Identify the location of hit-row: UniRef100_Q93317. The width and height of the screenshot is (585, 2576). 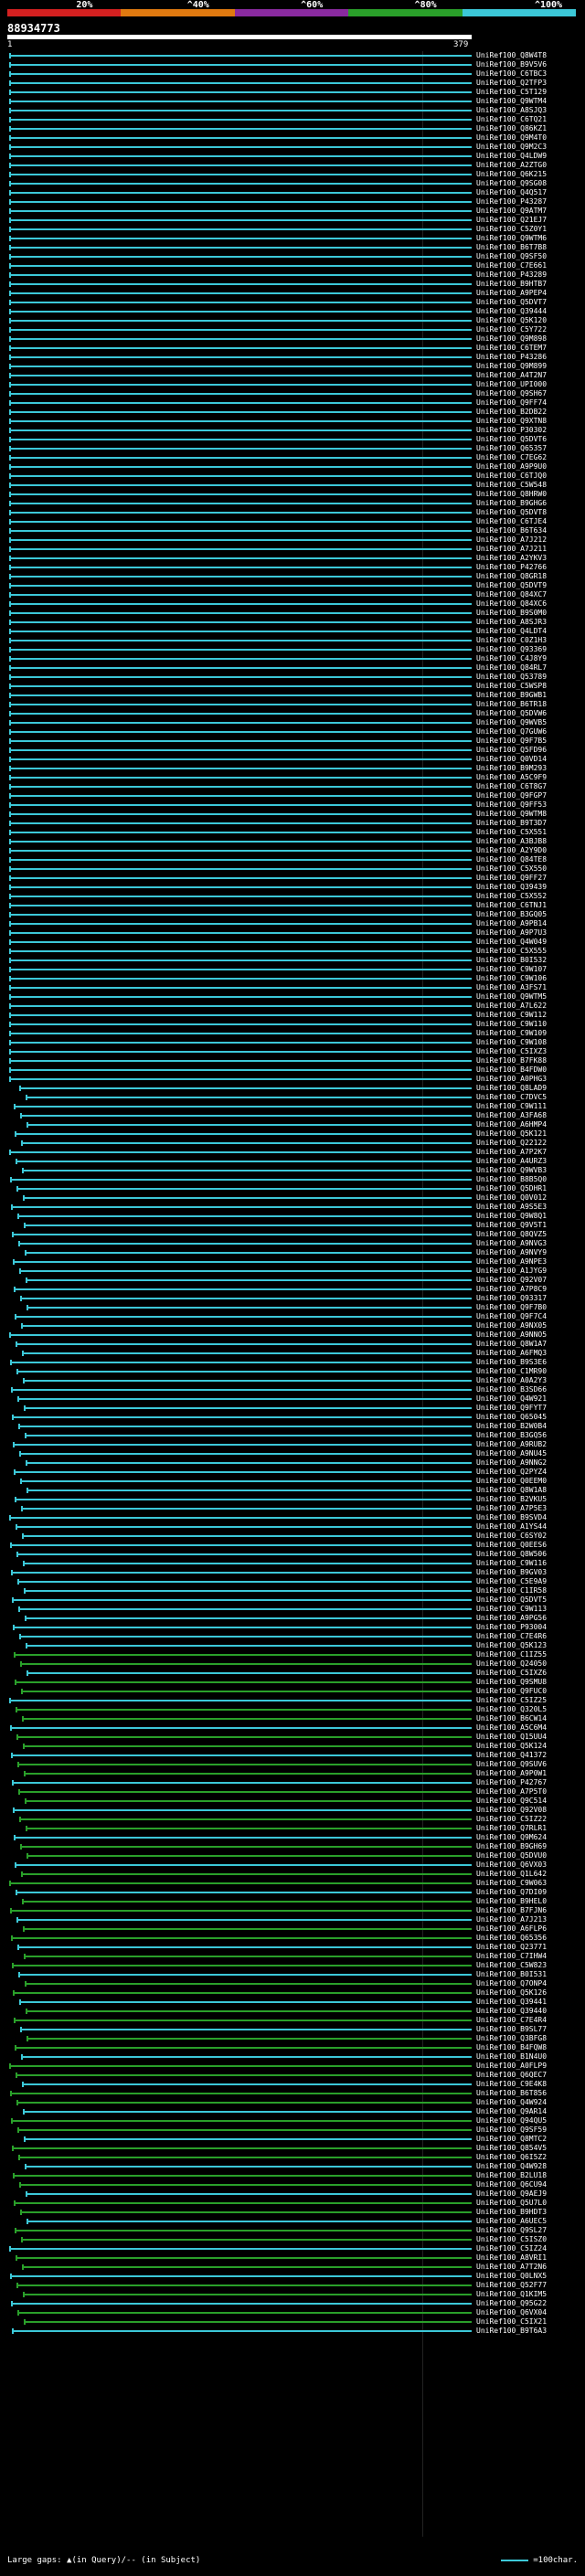
(293, 1298).